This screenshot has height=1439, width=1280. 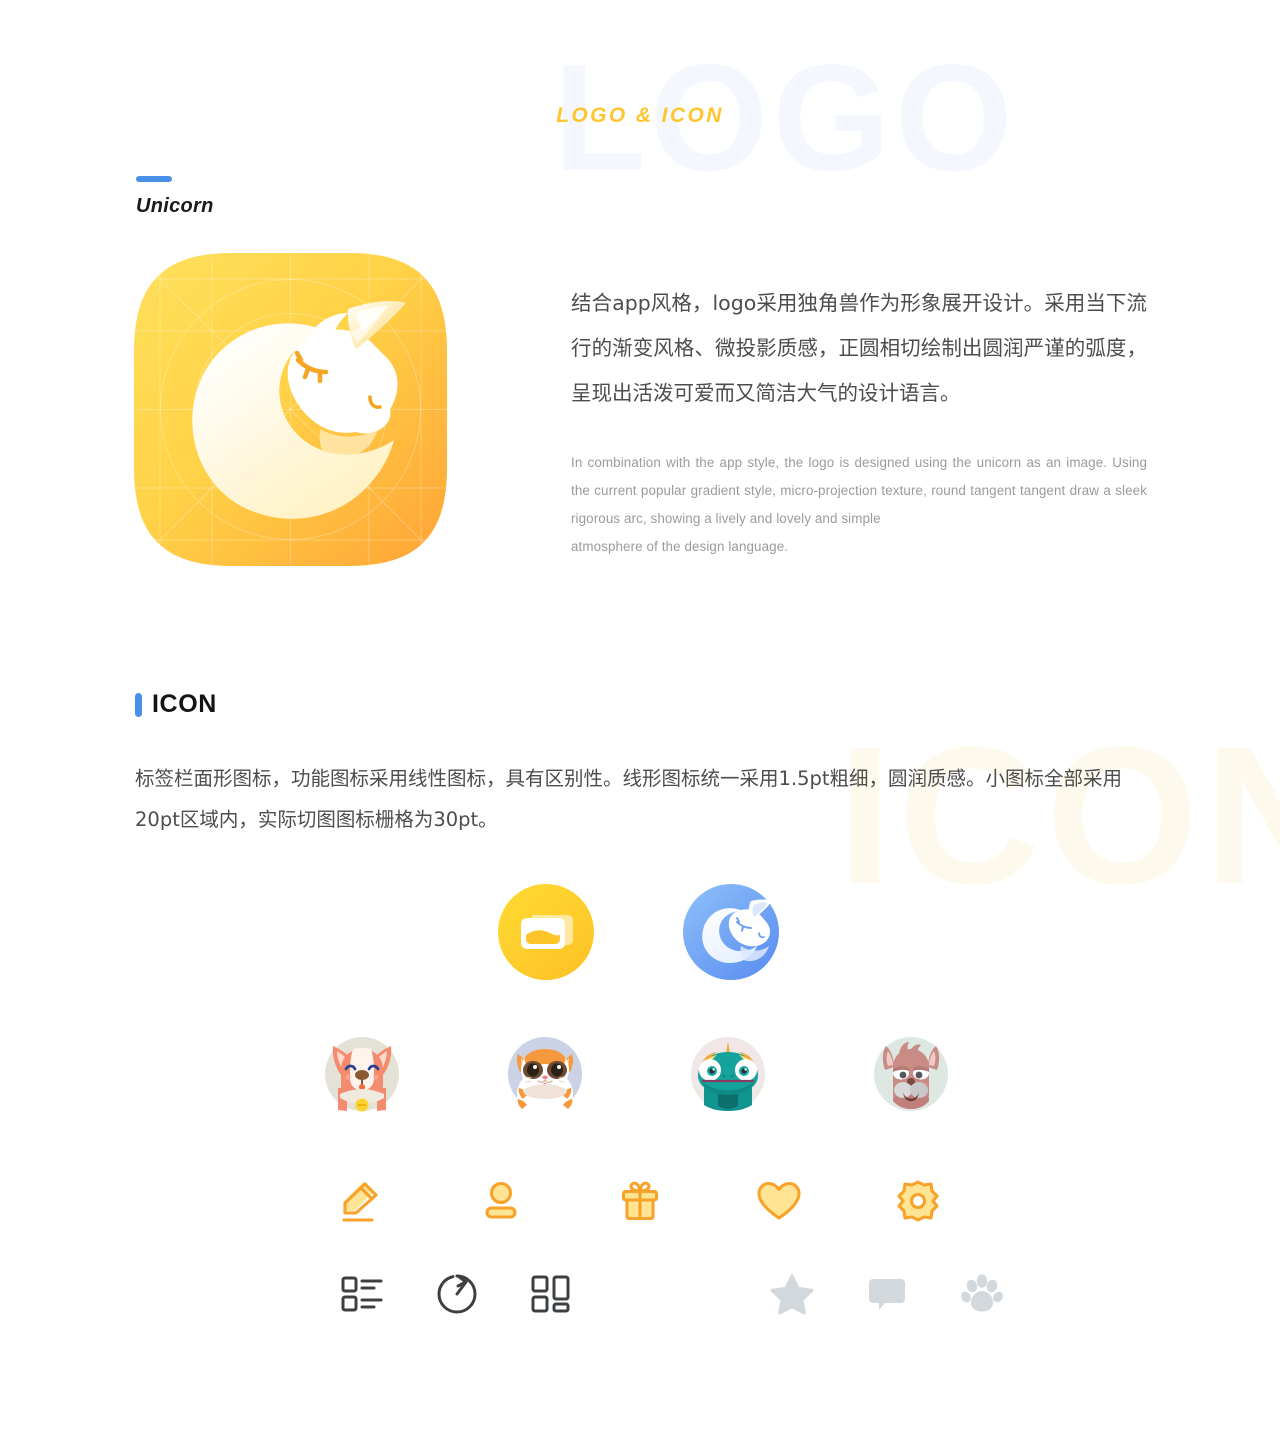 I want to click on gift-icon, so click(x=640, y=1201).